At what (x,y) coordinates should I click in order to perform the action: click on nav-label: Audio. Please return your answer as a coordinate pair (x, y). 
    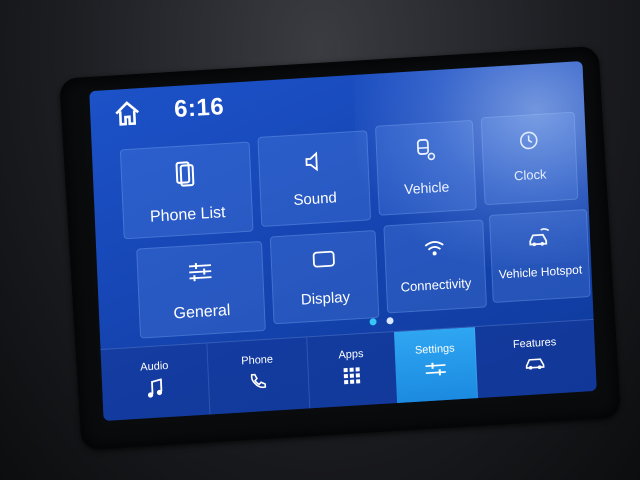
    Looking at the image, I should click on (154, 366).